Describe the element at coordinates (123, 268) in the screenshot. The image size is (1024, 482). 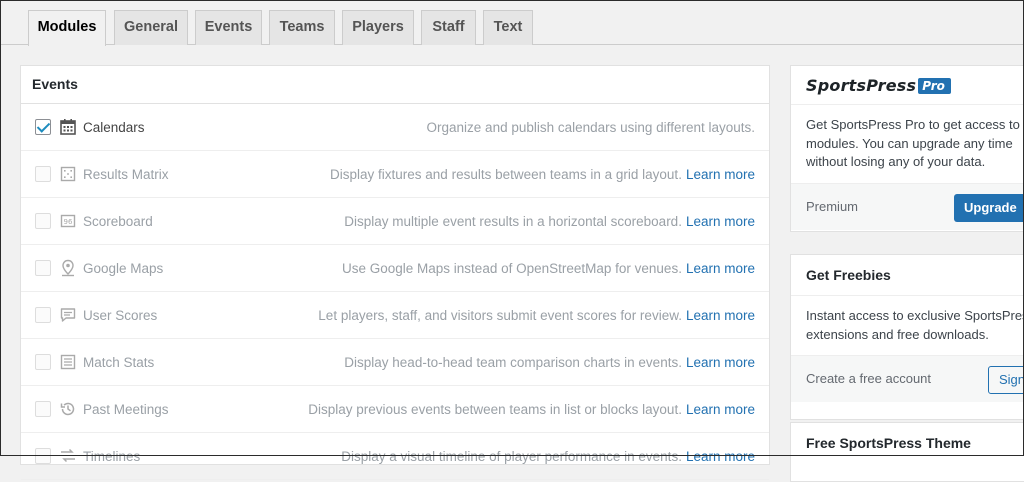
I see `module-name: Google Maps` at that location.